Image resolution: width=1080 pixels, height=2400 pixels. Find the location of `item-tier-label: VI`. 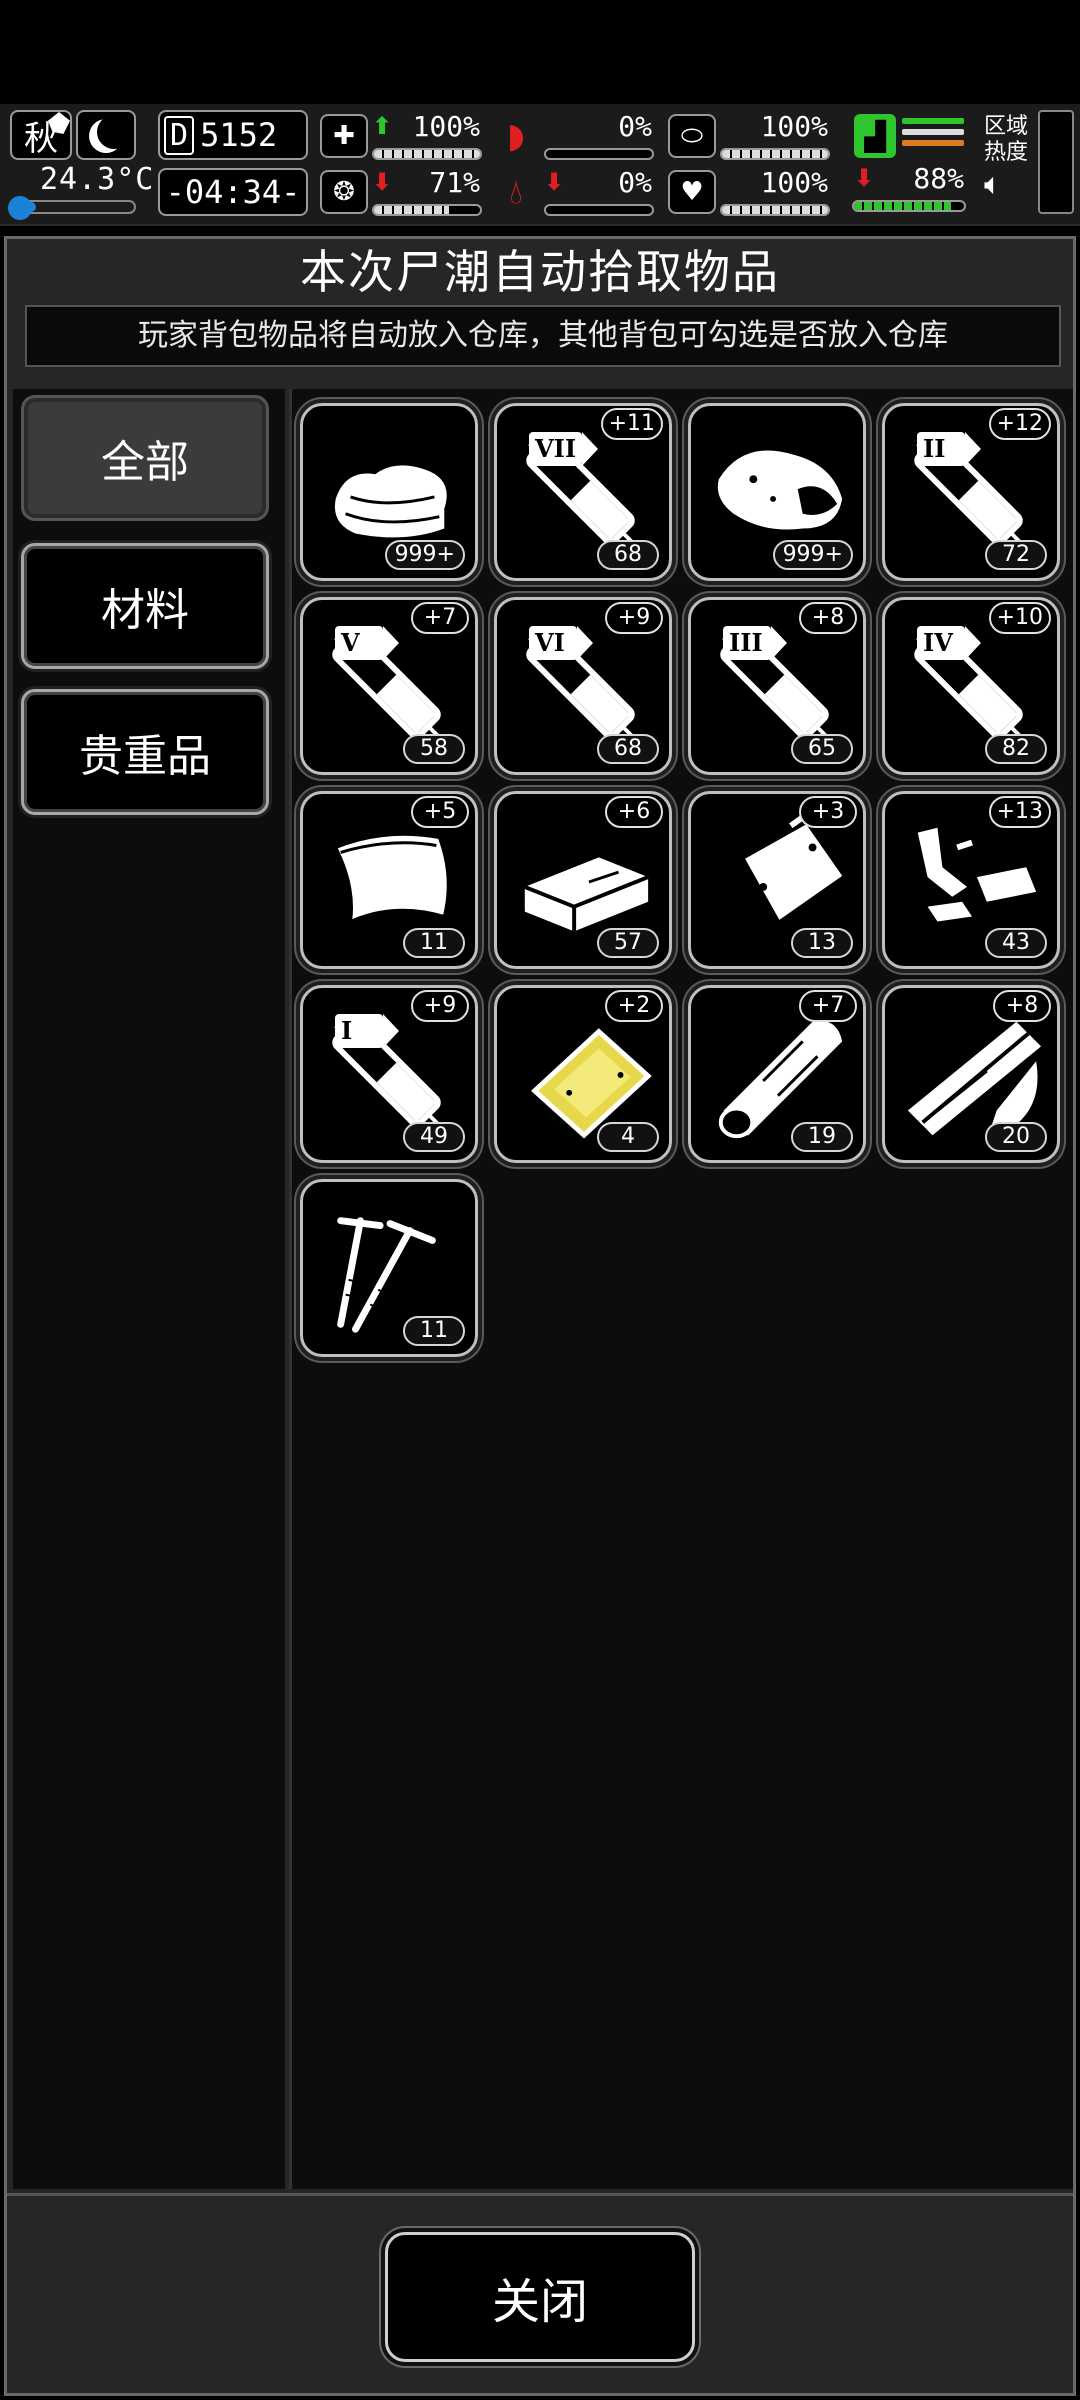

item-tier-label: VI is located at coordinates (561, 643).